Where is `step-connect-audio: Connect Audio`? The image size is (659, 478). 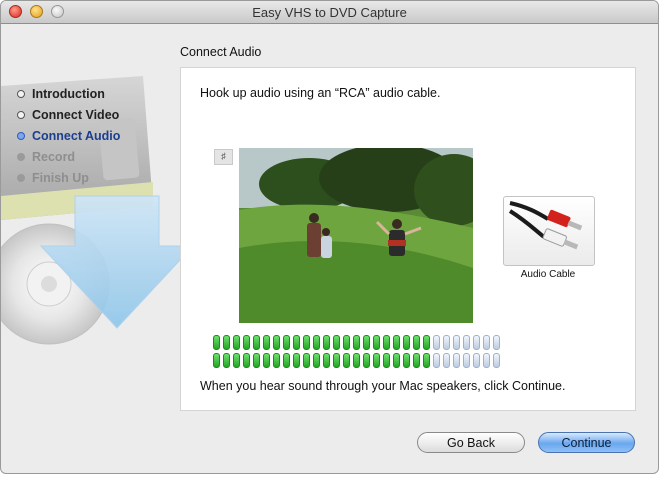 step-connect-audio: Connect Audio is located at coordinates (68, 135).